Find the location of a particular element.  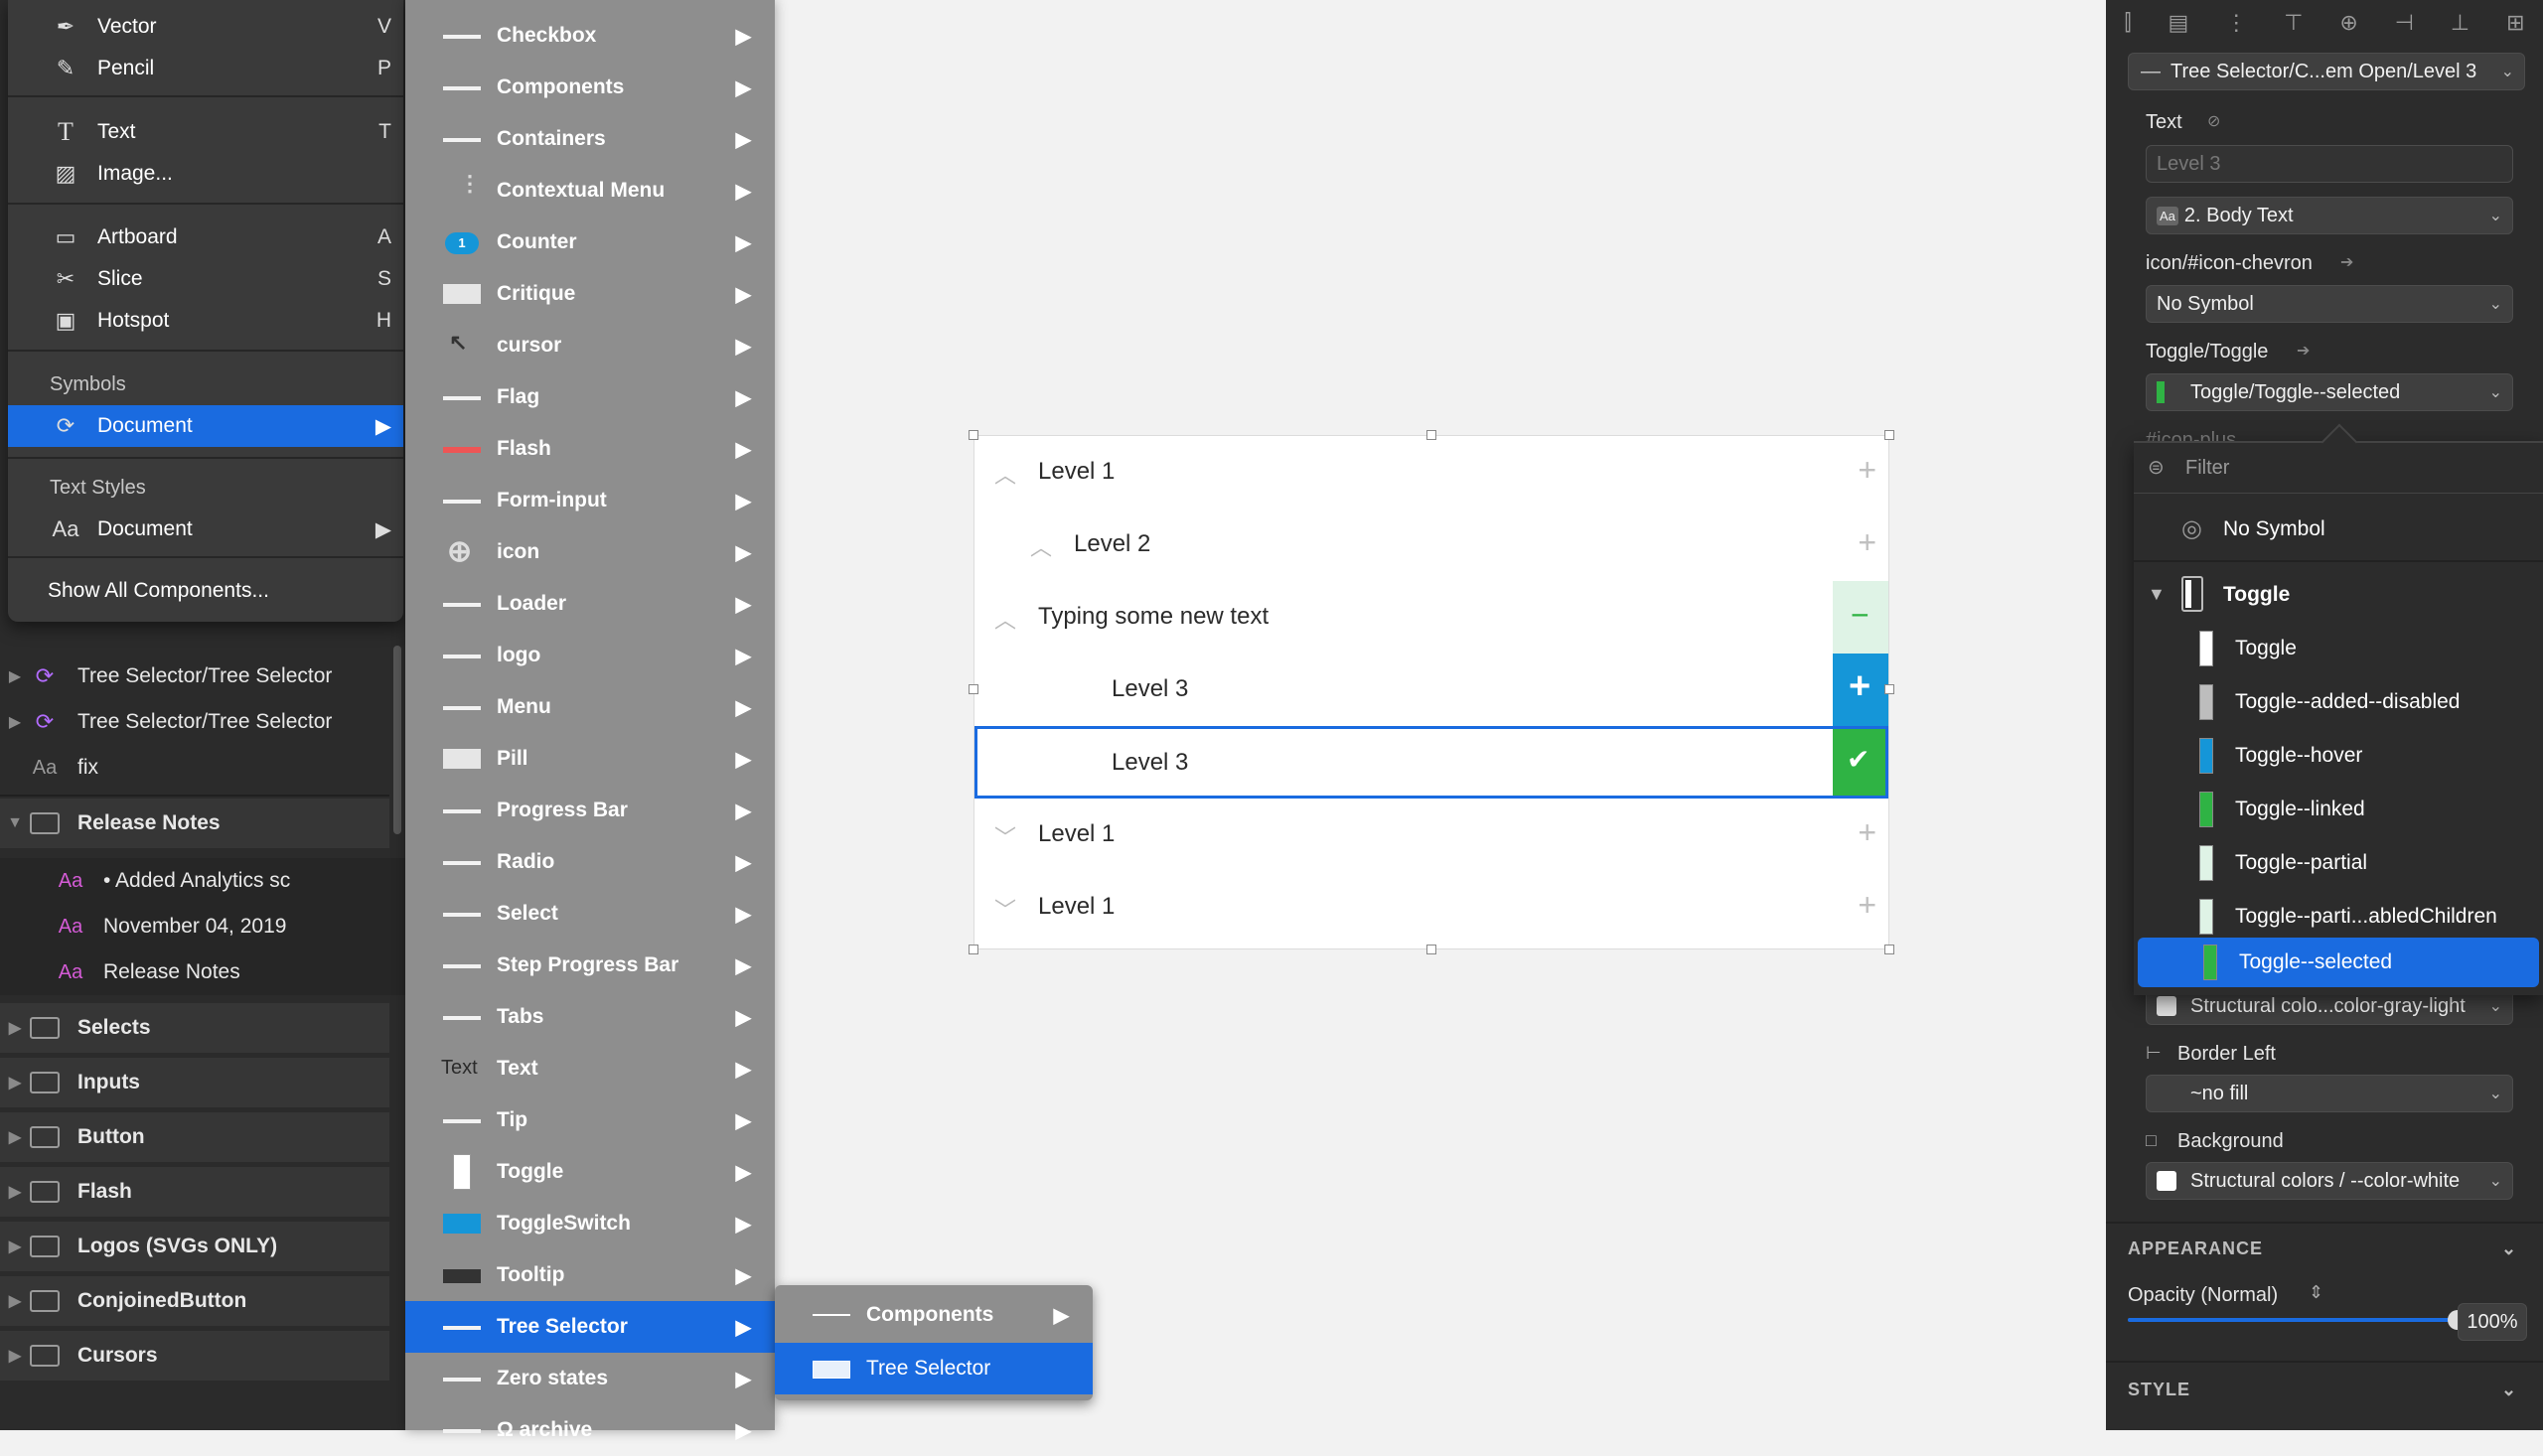

symbols-menu-item: ⋮ Contextual Menu ▶ is located at coordinates (590, 191).